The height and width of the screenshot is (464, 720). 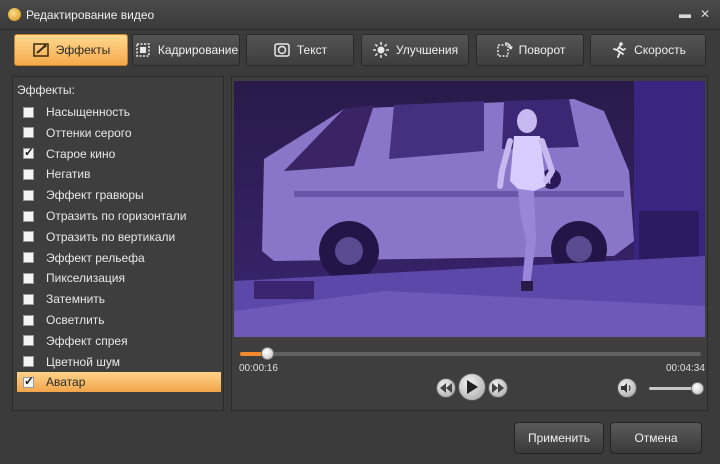 I want to click on effect-item: Эффект гравюры, so click(x=119, y=195).